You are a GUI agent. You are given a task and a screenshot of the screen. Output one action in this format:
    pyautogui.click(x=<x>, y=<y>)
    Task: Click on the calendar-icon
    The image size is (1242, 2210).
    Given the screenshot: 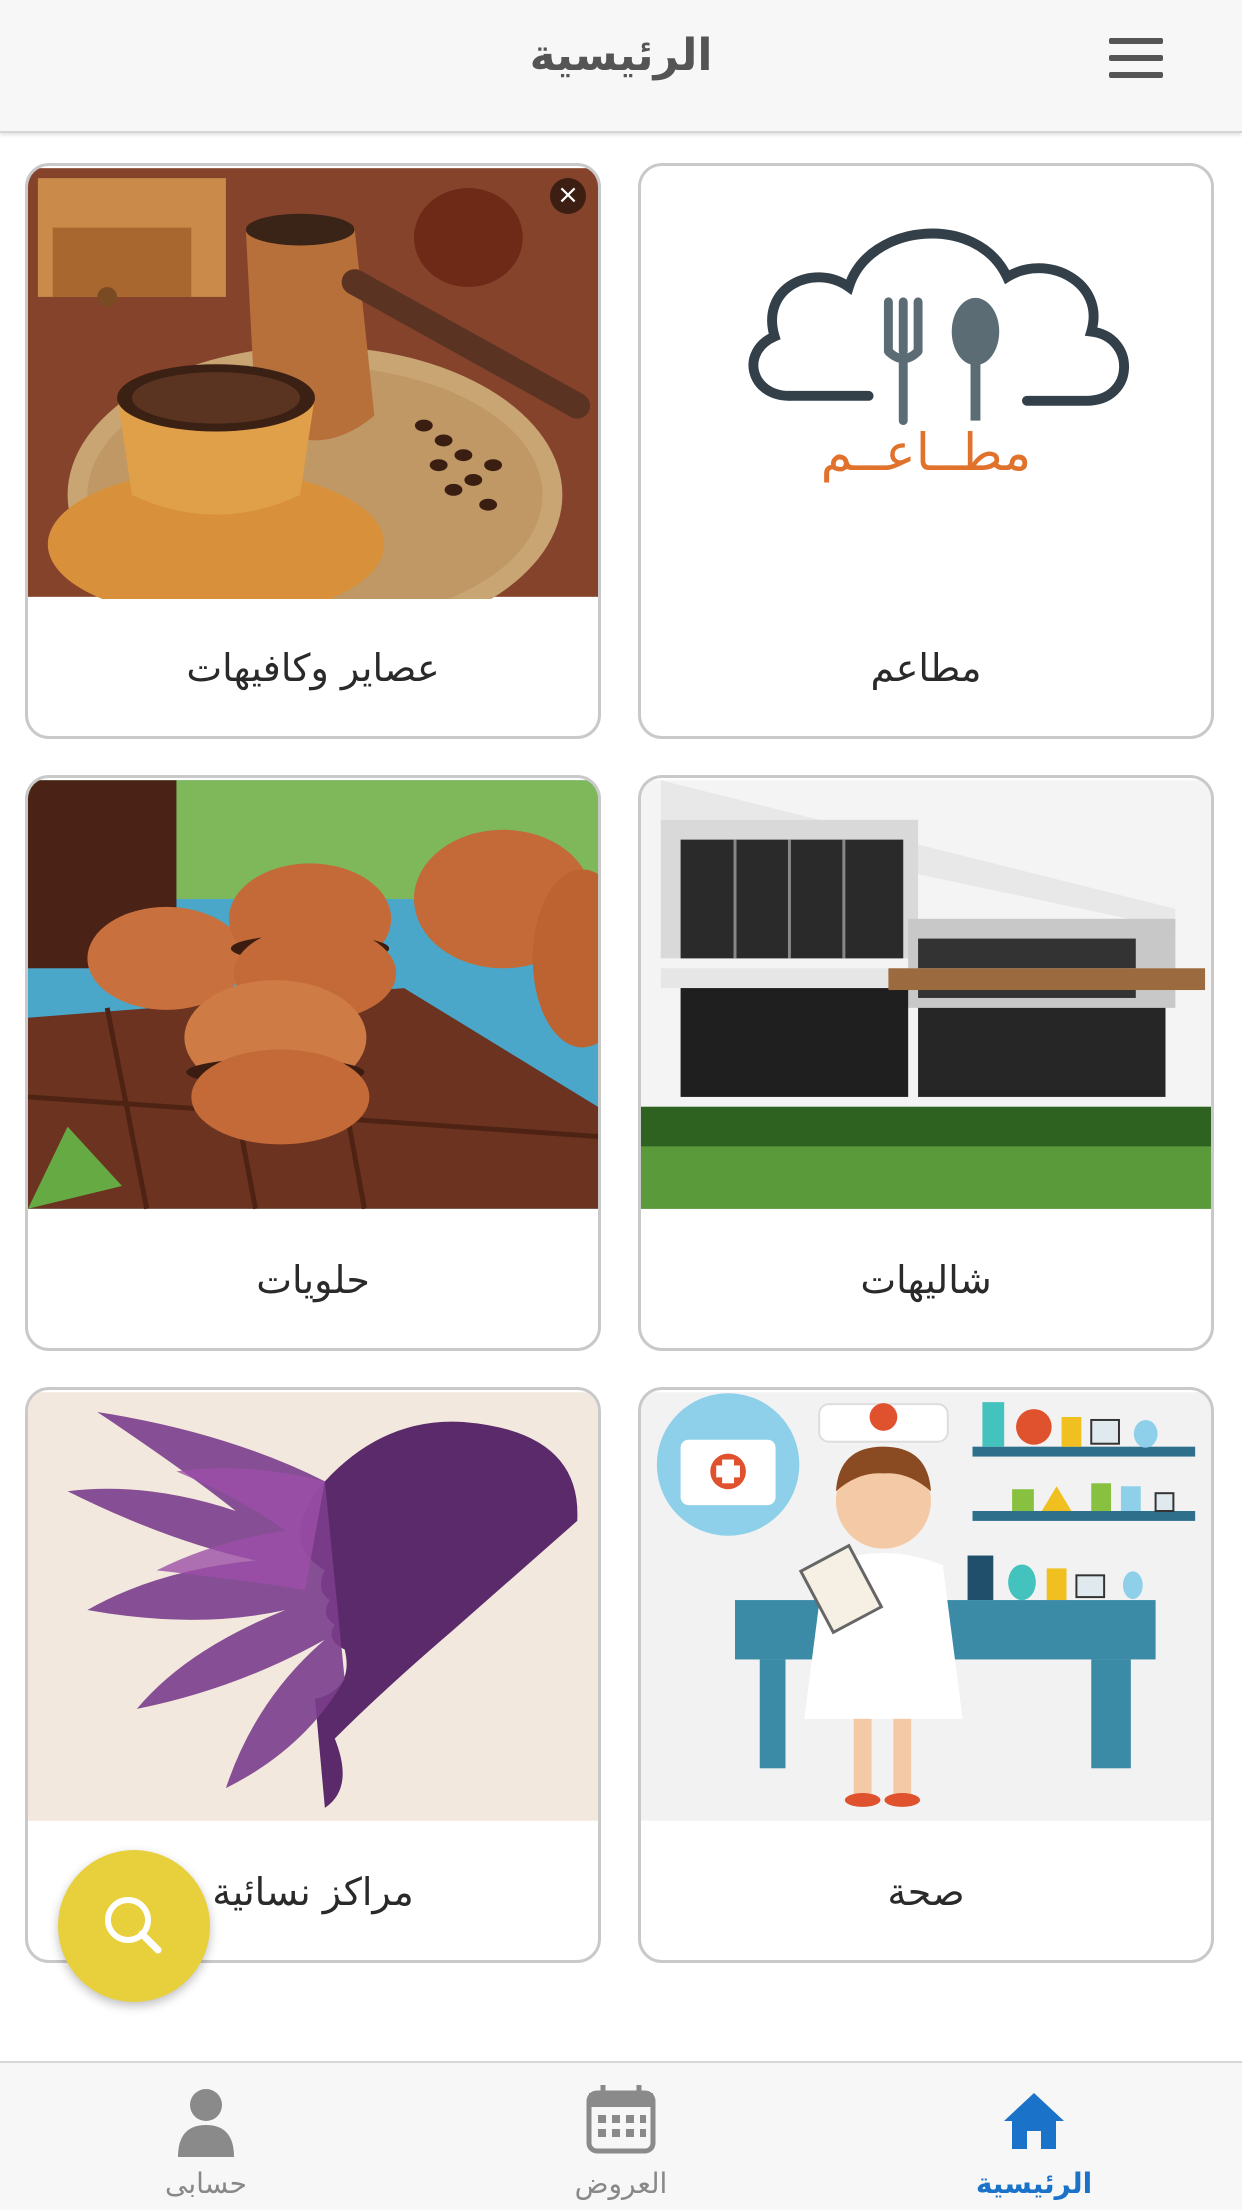 What is the action you would take?
    pyautogui.click(x=621, y=2119)
    